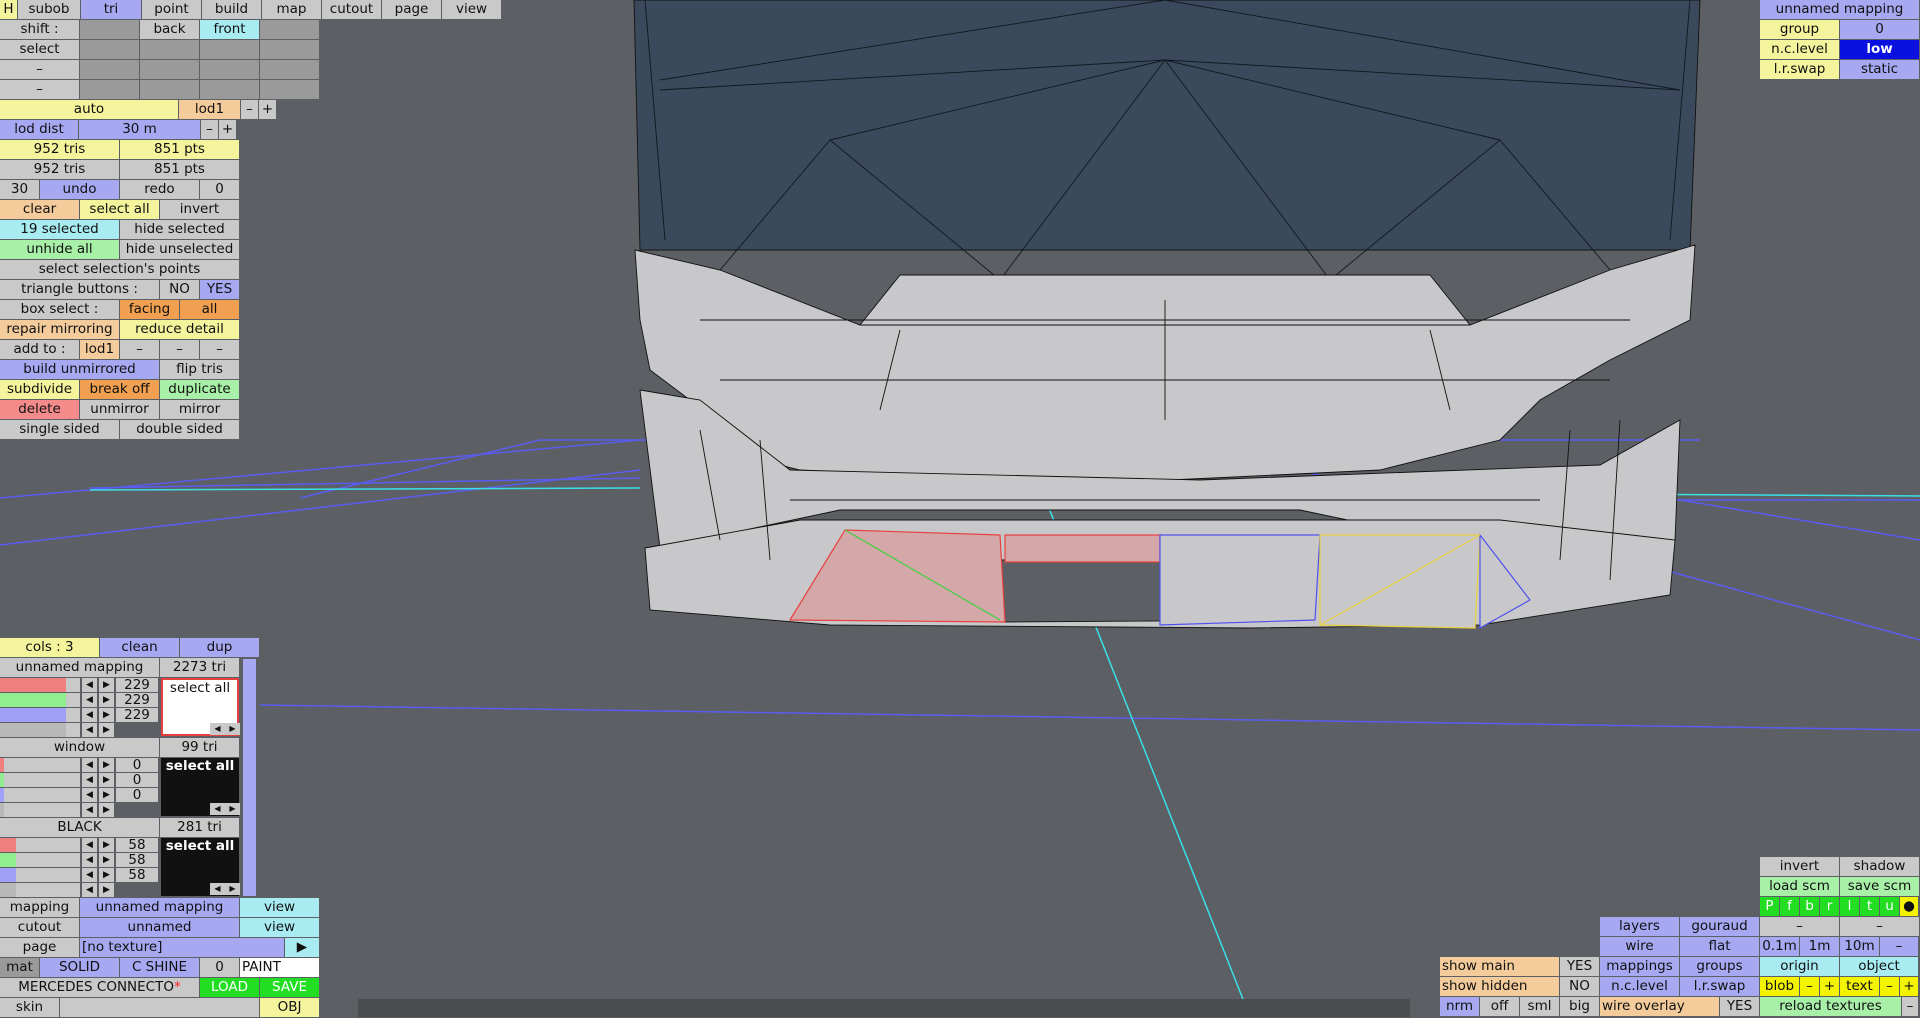 This screenshot has height=1018, width=1920. What do you see at coordinates (1829, 986) in the screenshot?
I see `blob-plus-button: +` at bounding box center [1829, 986].